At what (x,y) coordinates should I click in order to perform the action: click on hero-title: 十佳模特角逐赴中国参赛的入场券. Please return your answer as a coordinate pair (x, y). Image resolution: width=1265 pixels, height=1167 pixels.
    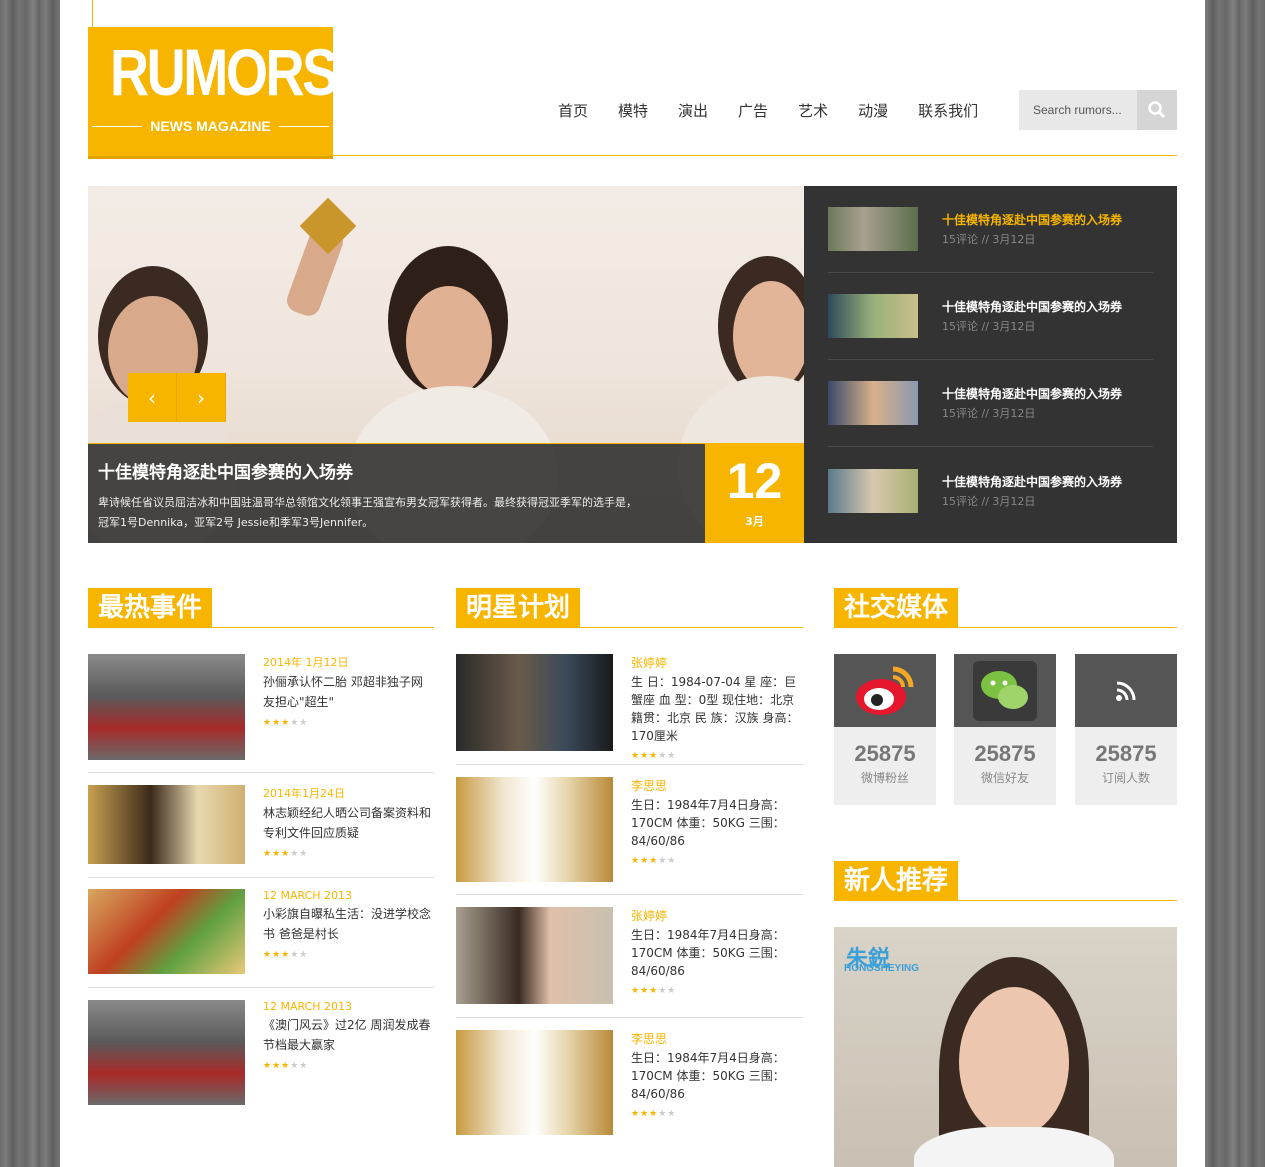
    Looking at the image, I should click on (396, 470).